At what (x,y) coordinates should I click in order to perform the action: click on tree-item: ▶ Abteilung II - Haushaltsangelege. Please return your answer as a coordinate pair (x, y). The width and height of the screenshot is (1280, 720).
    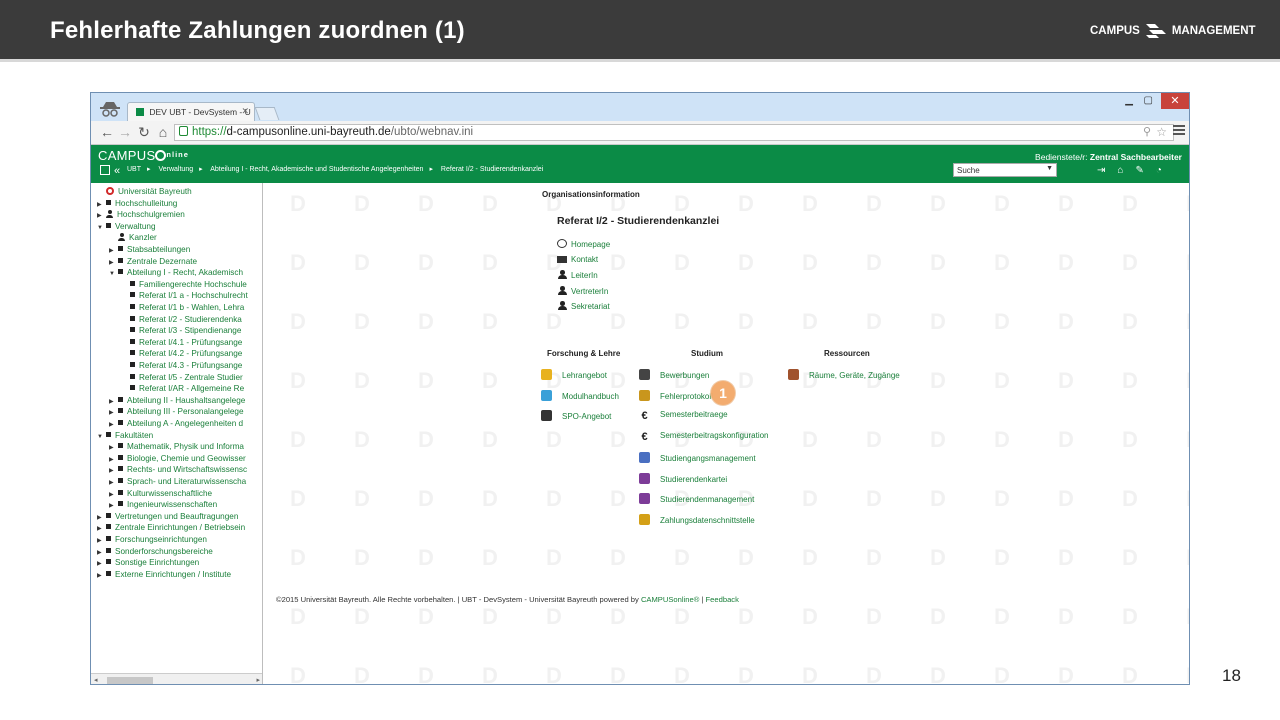
    Looking at the image, I should click on (177, 401).